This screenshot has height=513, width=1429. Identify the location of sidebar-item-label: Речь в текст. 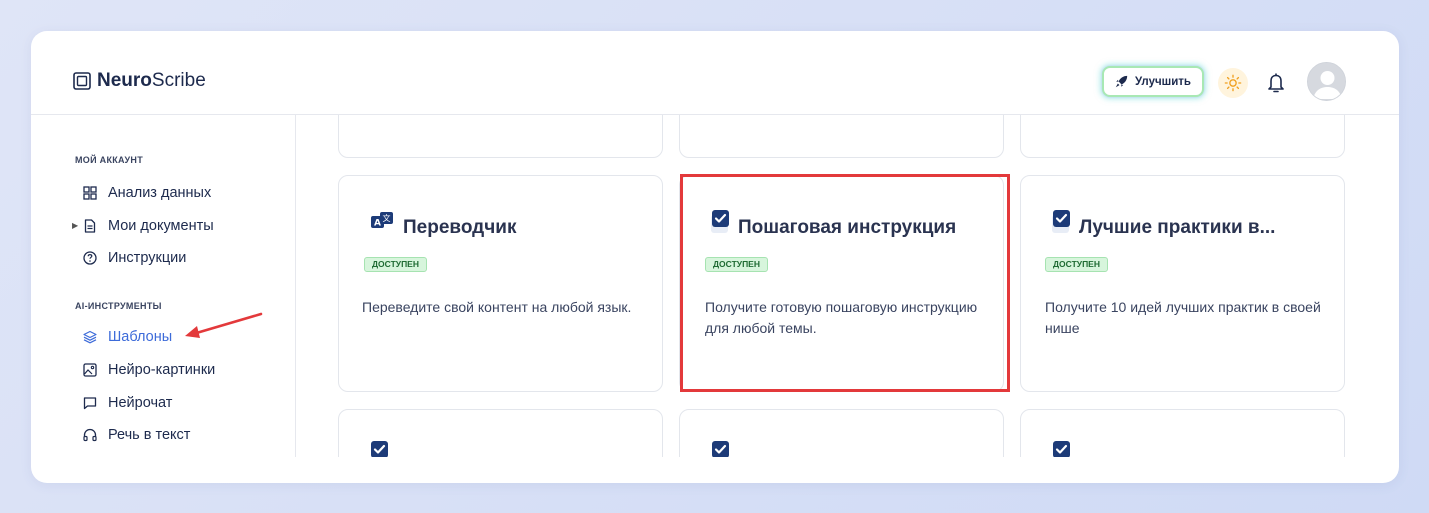
(149, 435).